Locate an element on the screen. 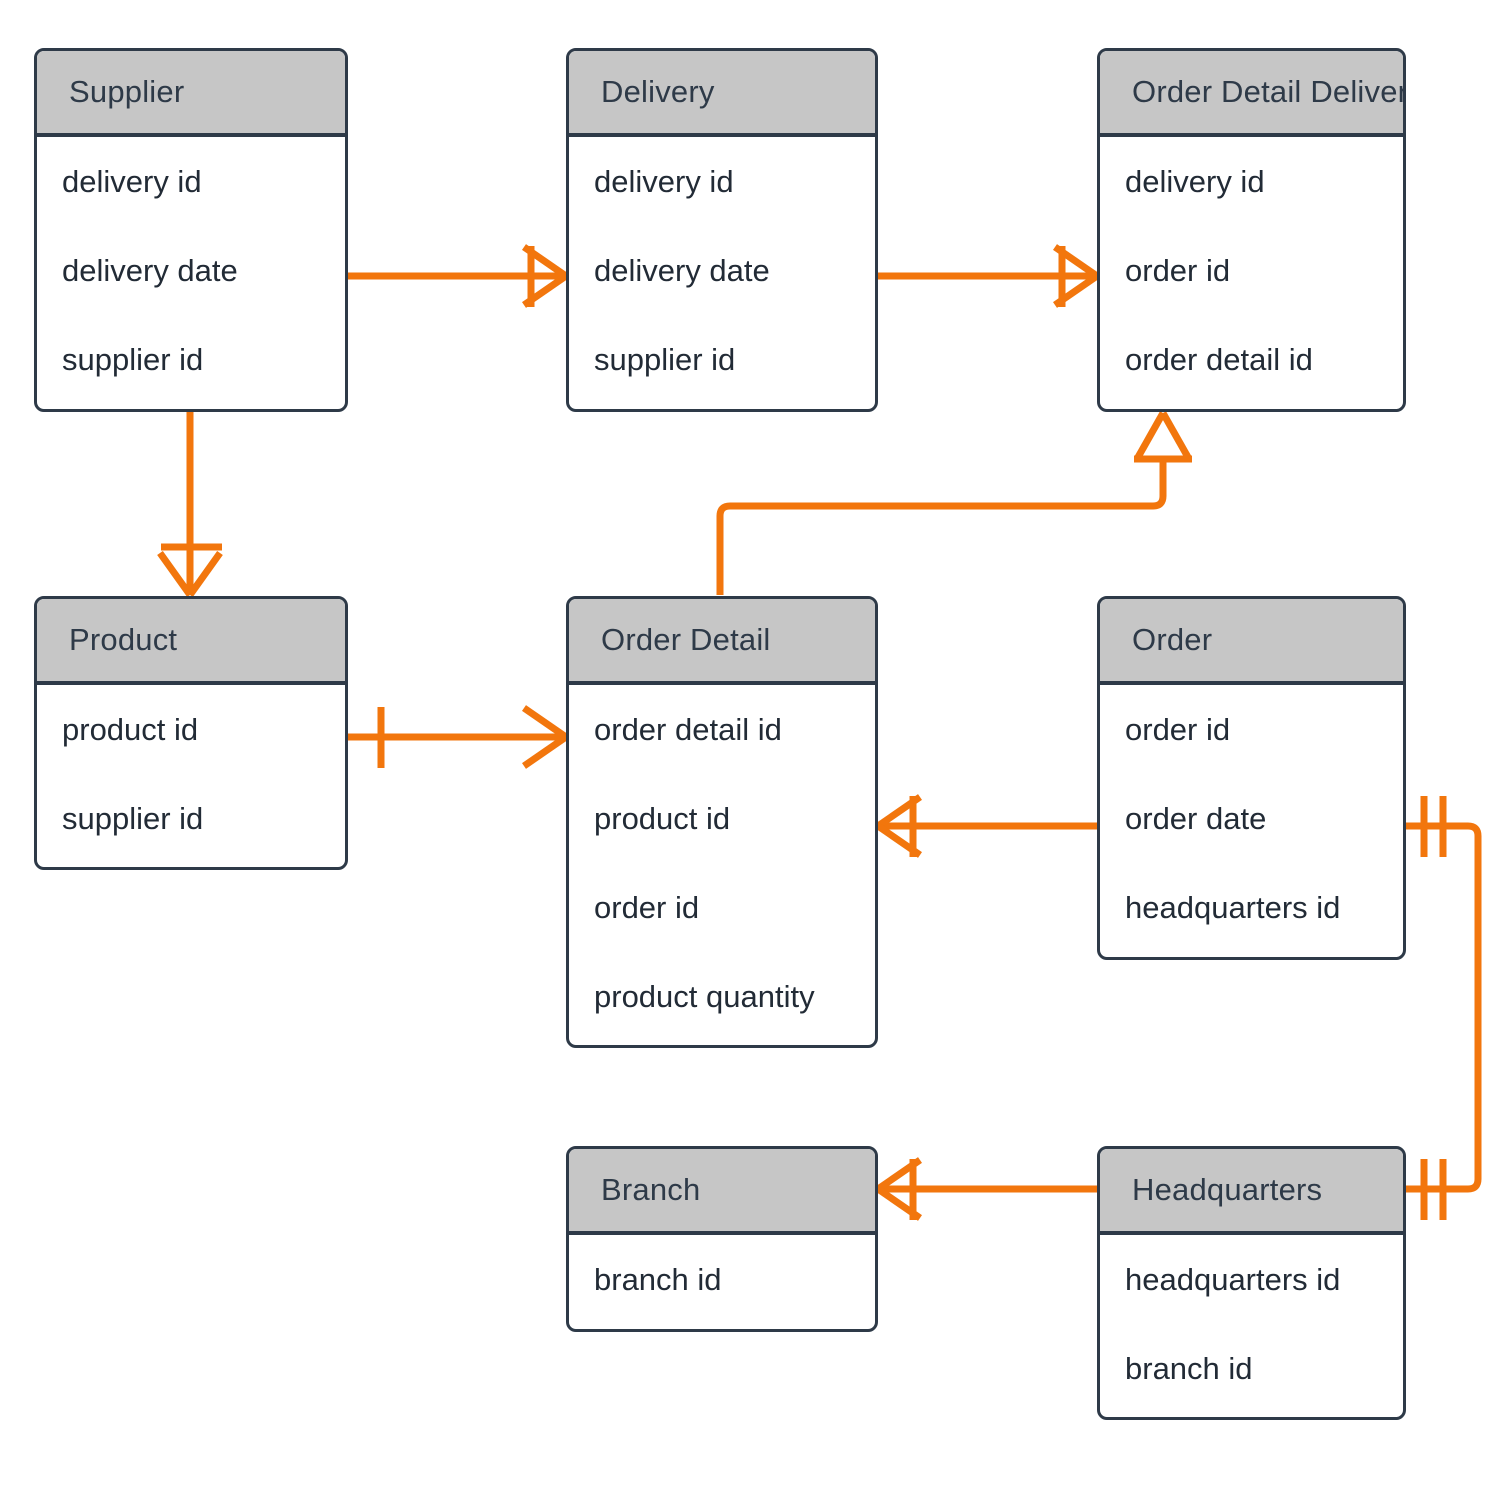 The width and height of the screenshot is (1500, 1500). entity-delivery-header: Delivery is located at coordinates (722, 94).